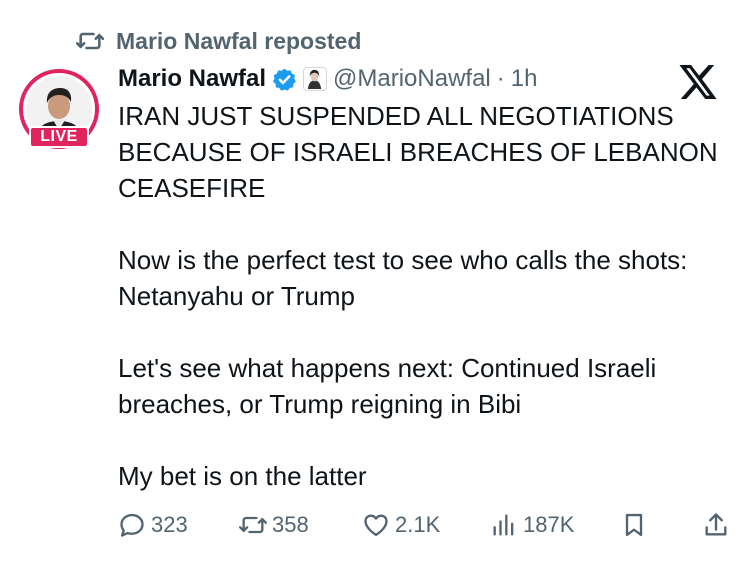 This screenshot has height=566, width=750. What do you see at coordinates (418, 524) in the screenshot?
I see `like-count: 2.1K` at bounding box center [418, 524].